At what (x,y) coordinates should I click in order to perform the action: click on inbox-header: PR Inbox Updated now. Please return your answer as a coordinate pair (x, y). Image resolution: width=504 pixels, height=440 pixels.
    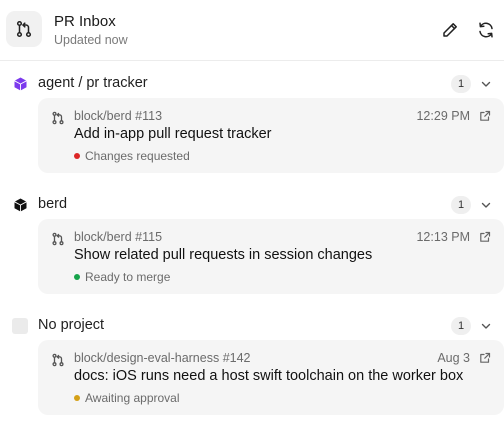
    Looking at the image, I should click on (252, 30).